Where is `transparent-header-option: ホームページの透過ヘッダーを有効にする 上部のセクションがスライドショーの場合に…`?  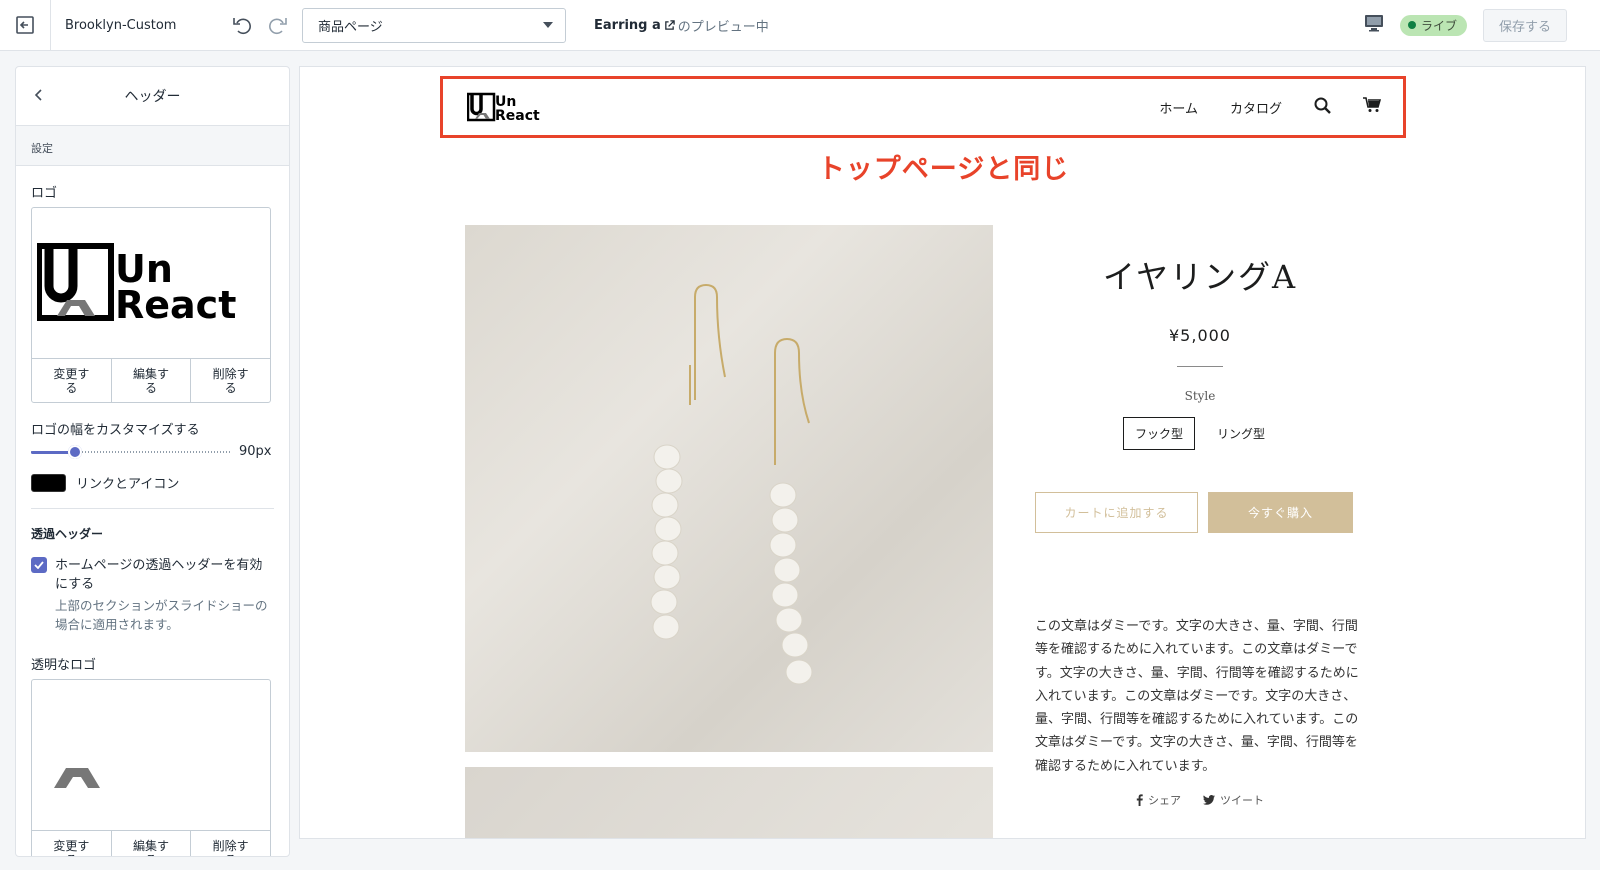
transparent-header-option: ホームページの透過ヘッダーを有効にする 上部のセクションがスライドショーの場合に… is located at coordinates (152, 595).